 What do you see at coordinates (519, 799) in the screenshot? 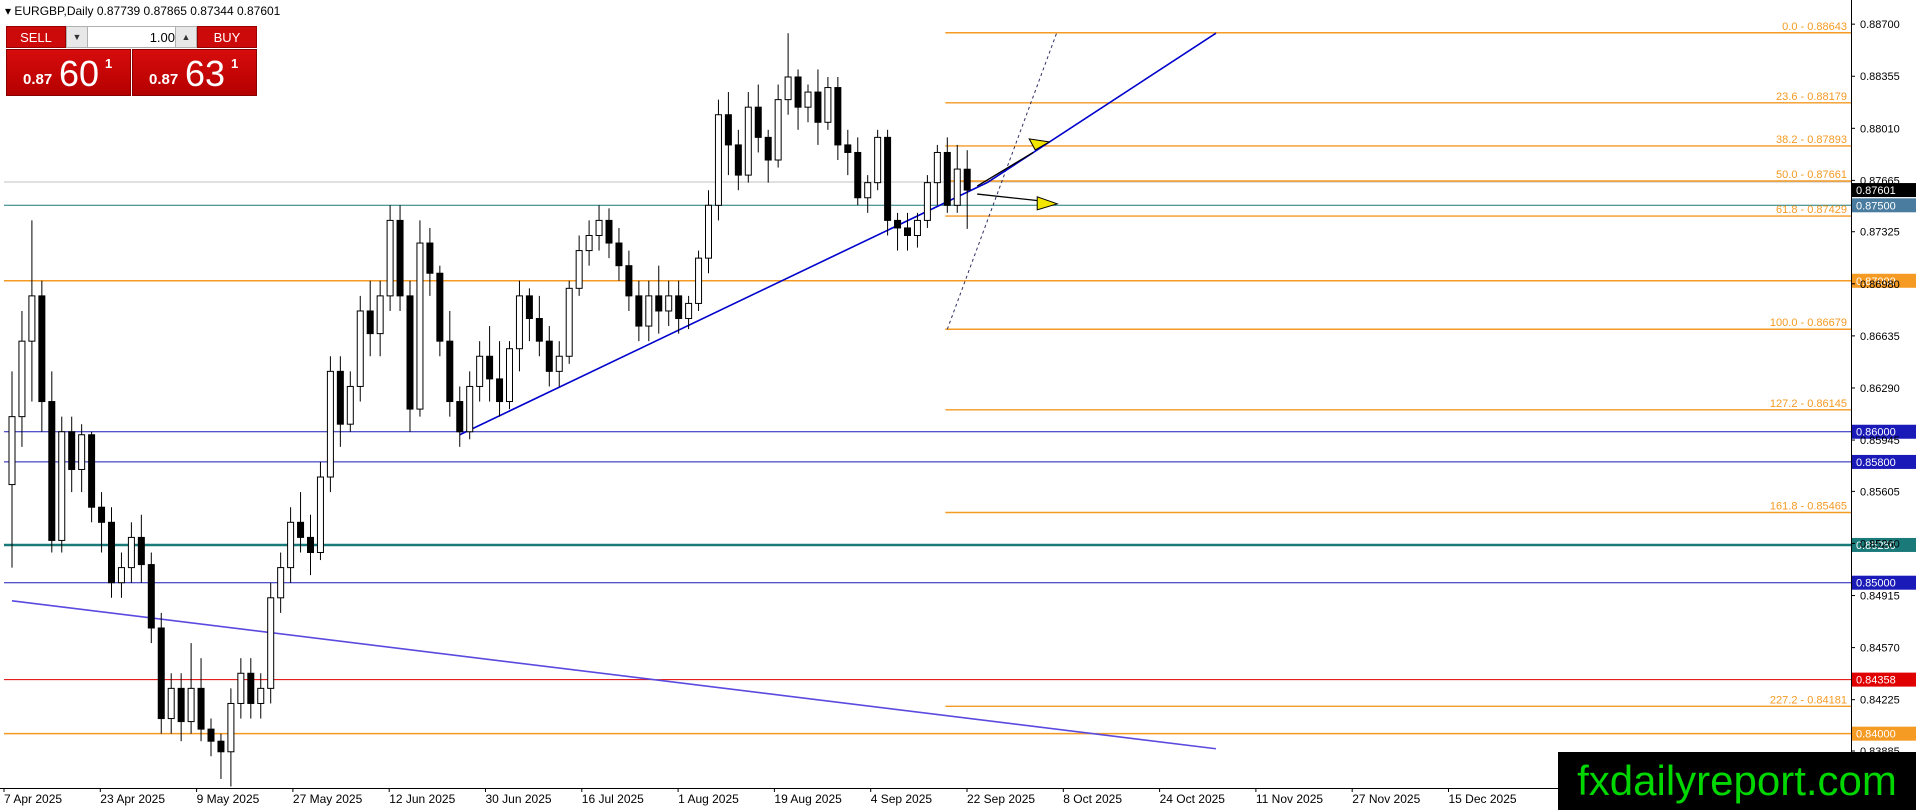
I see `time-tick-label: 30 Jun 2025` at bounding box center [519, 799].